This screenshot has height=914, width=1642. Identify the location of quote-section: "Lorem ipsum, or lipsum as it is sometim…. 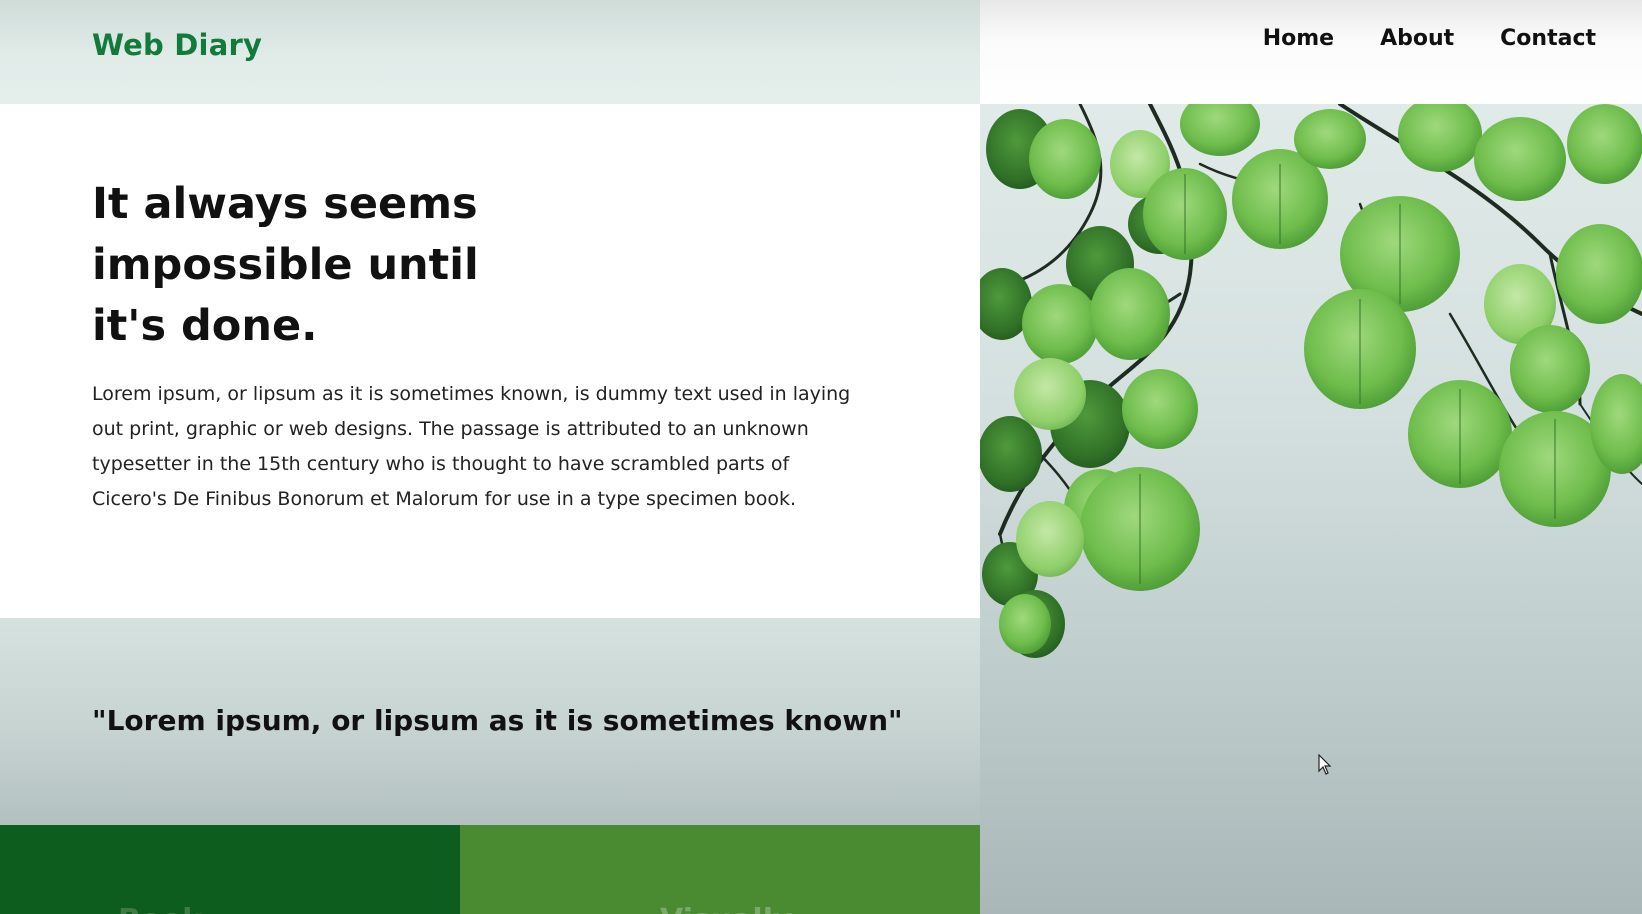
(490, 721).